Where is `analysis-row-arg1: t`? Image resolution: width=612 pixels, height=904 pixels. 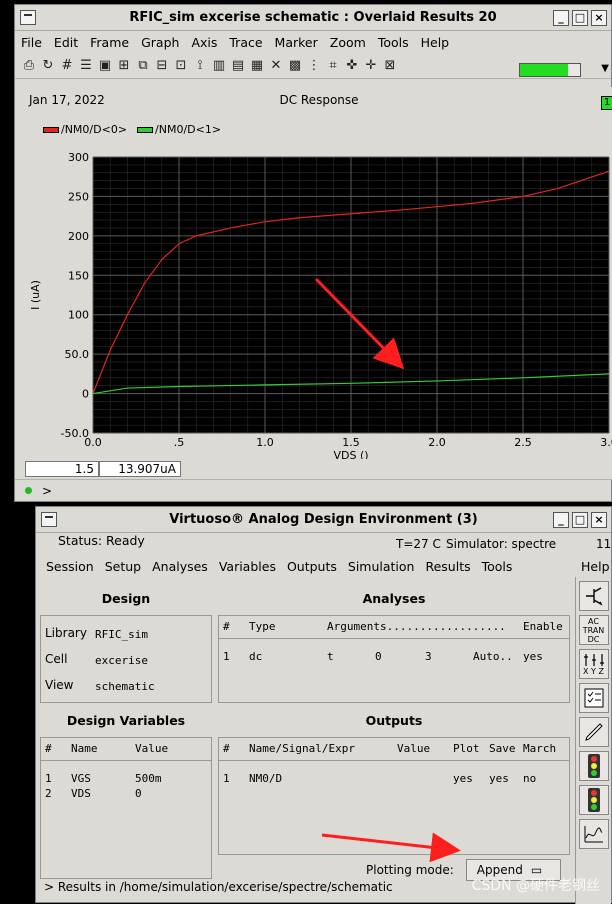 analysis-row-arg1: t is located at coordinates (330, 656).